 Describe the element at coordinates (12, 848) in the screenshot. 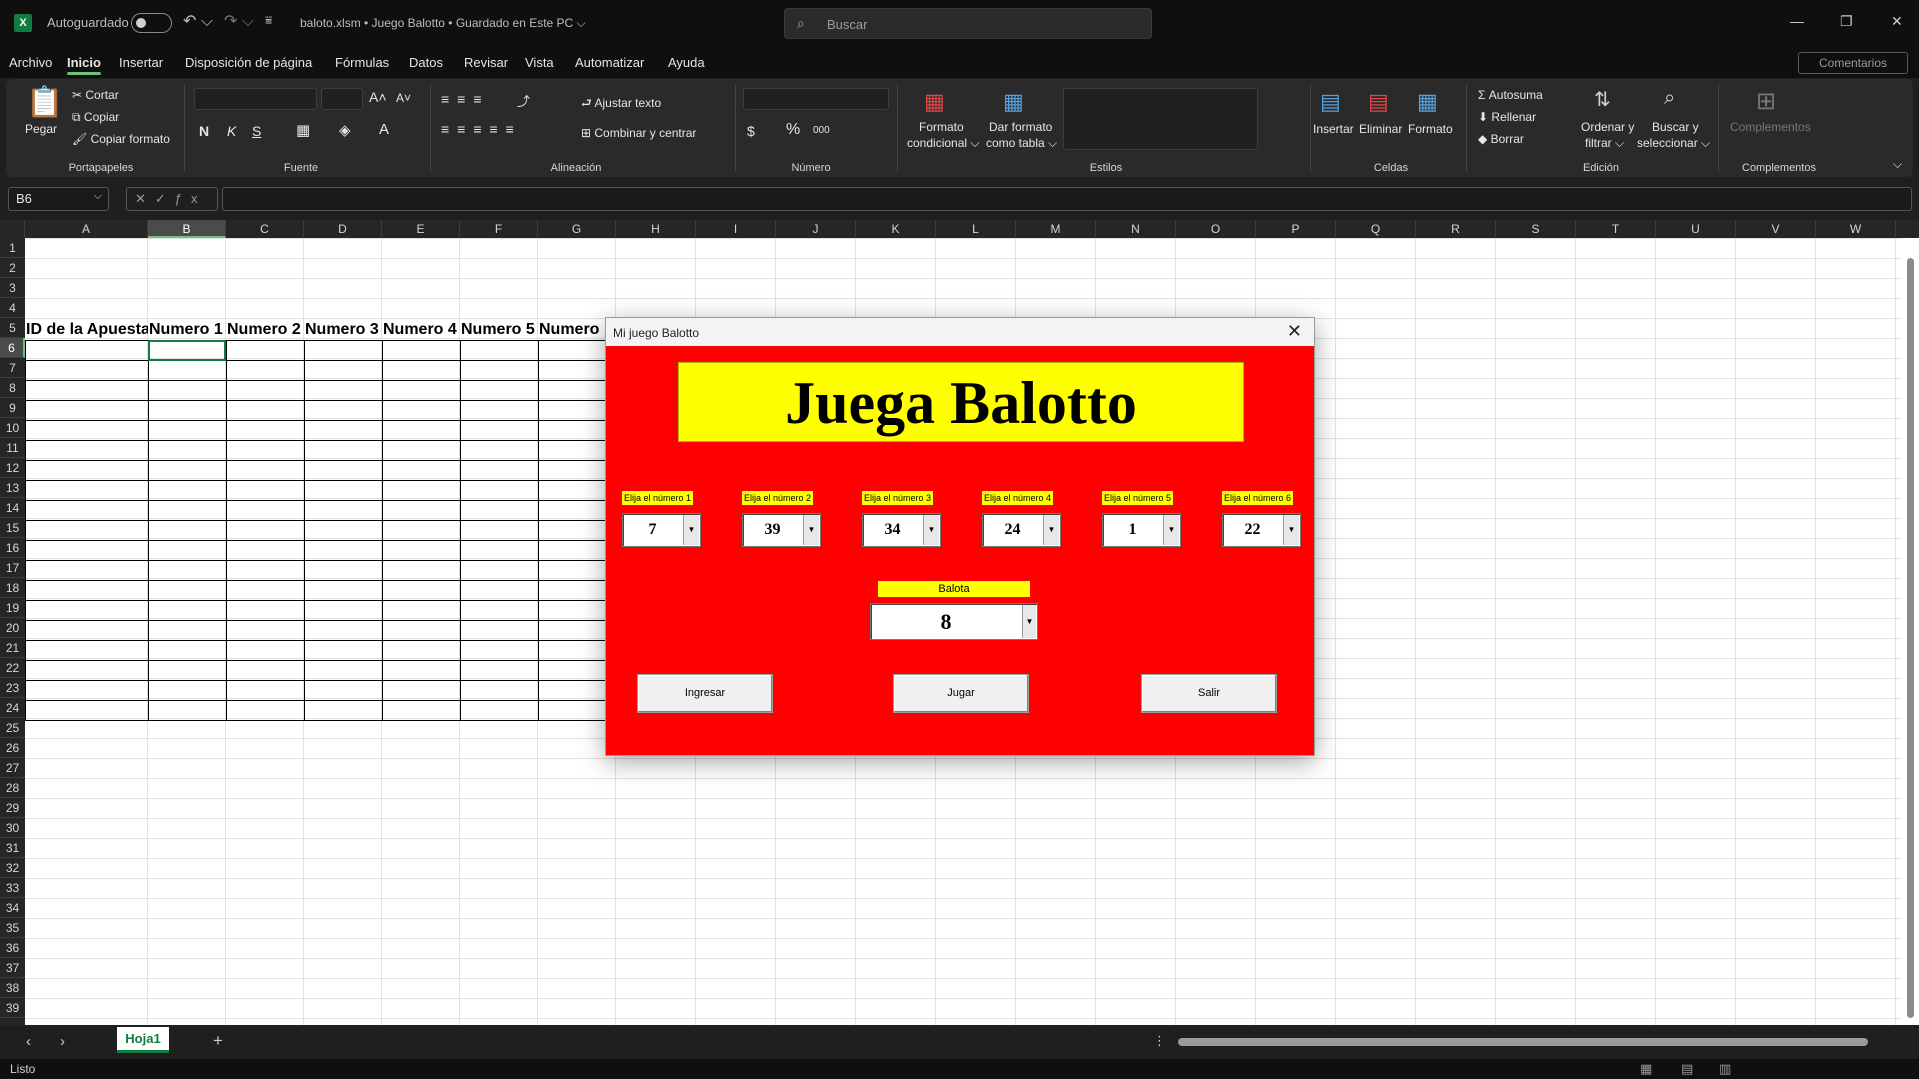

I see `row-header-31: 31` at that location.